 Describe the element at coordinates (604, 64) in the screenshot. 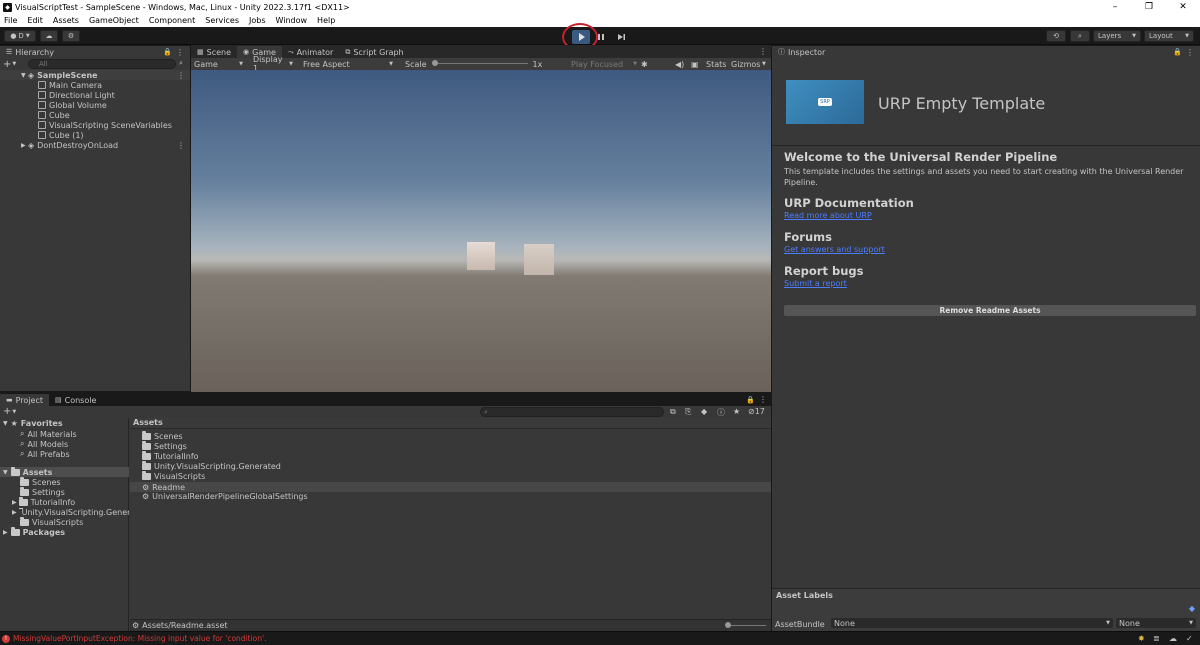

I see `play-focused-dropdown: Play Focused ▼` at that location.